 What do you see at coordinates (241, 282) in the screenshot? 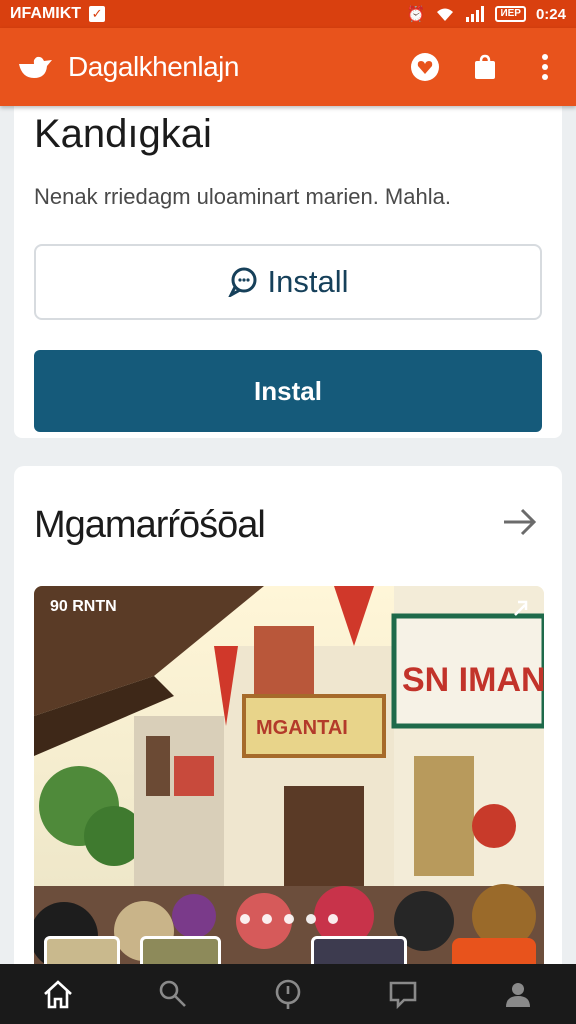
I see `chat-bubble-icon` at bounding box center [241, 282].